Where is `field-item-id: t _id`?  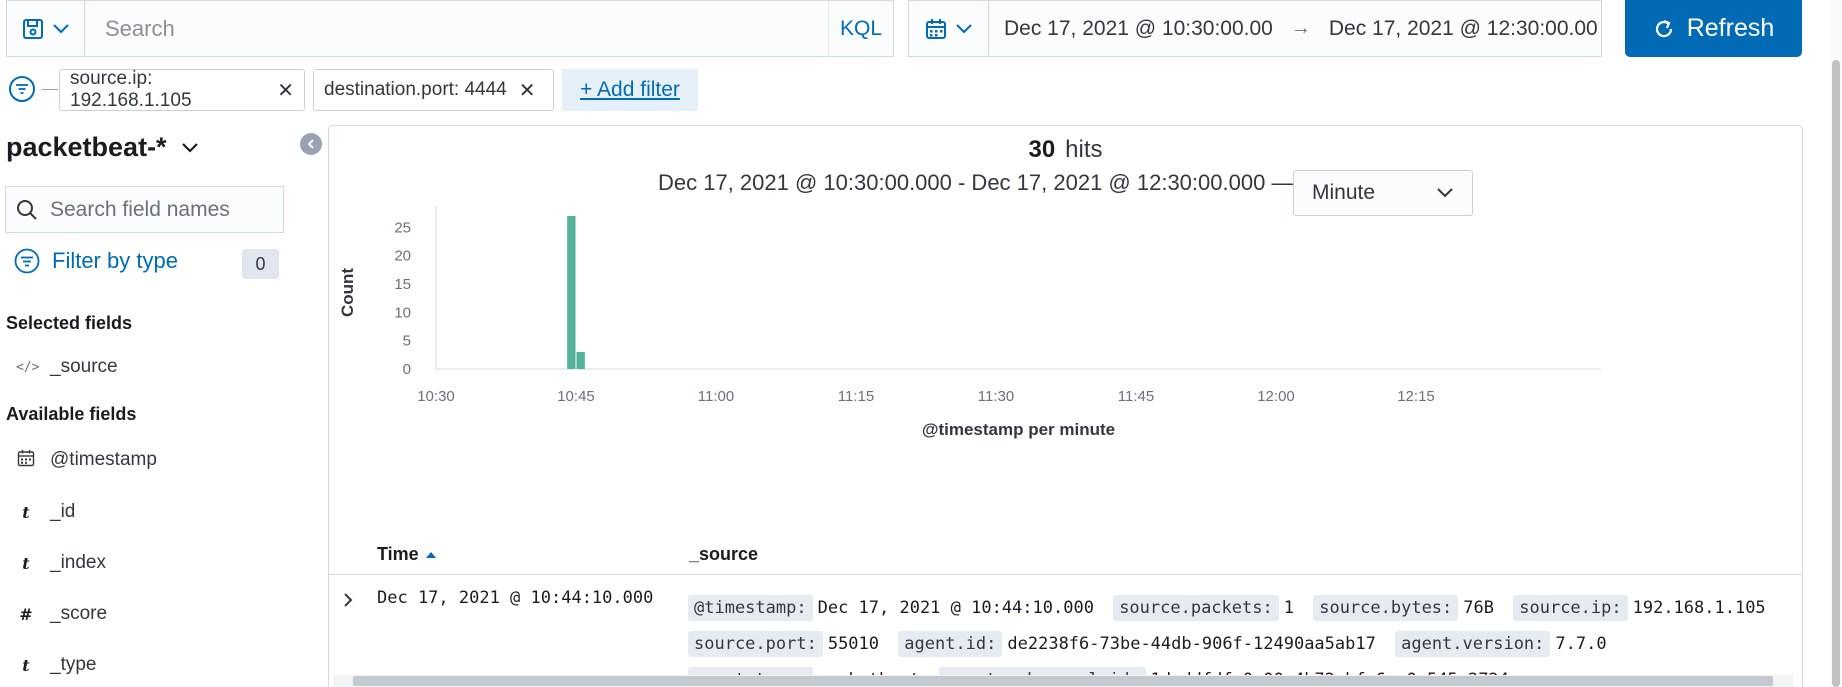 field-item-id: t _id is located at coordinates (45, 512).